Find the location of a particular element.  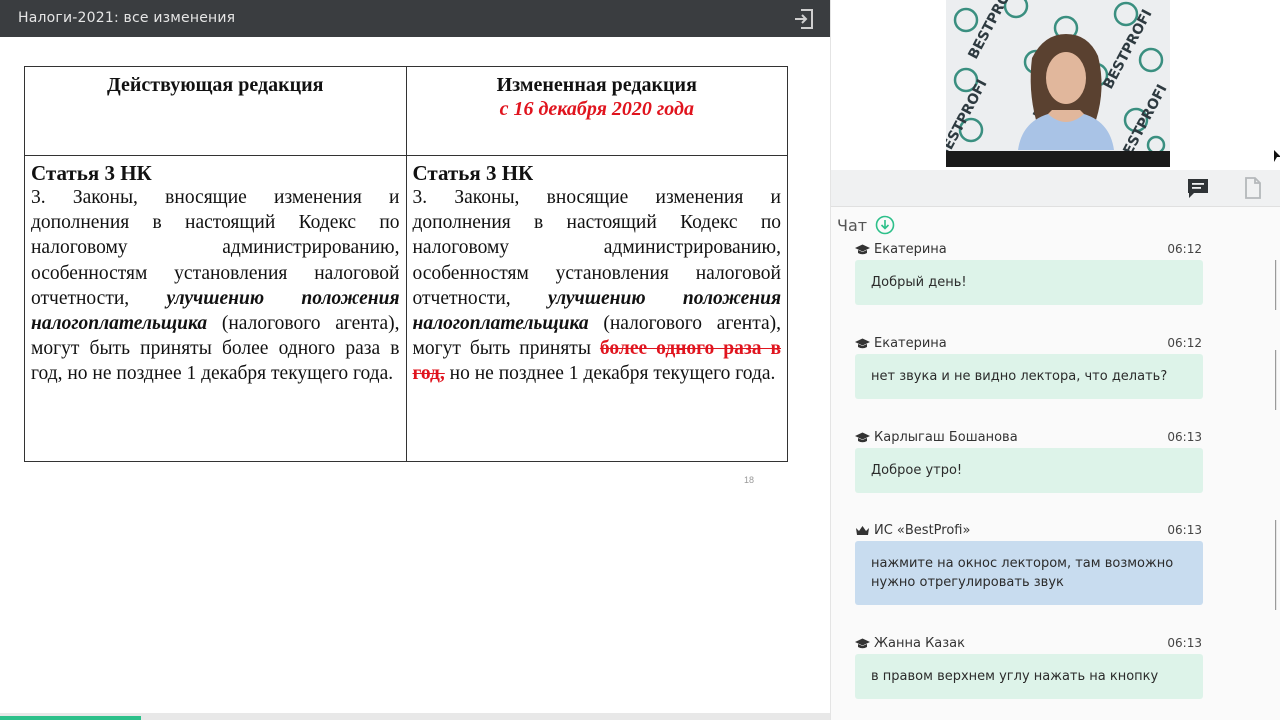

current-edition-title: Действующая редакция is located at coordinates (215, 85).